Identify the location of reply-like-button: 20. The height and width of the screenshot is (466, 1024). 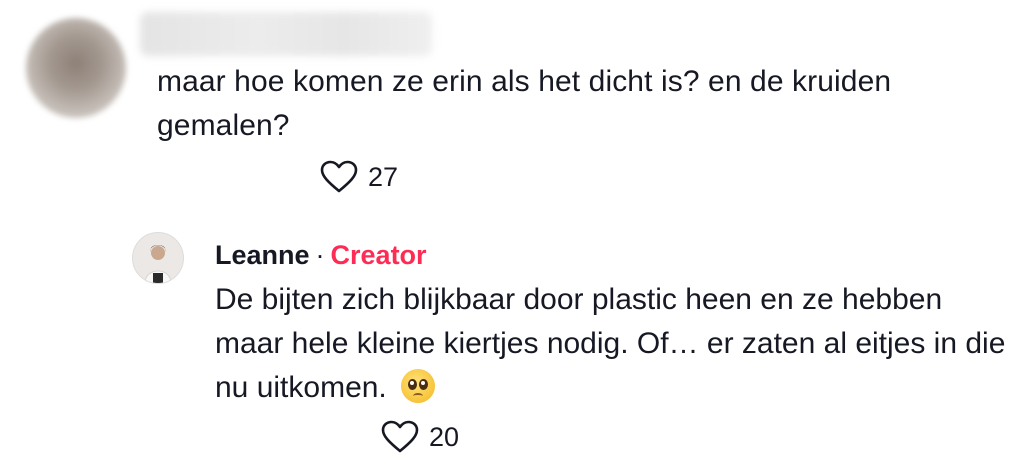
(420, 437).